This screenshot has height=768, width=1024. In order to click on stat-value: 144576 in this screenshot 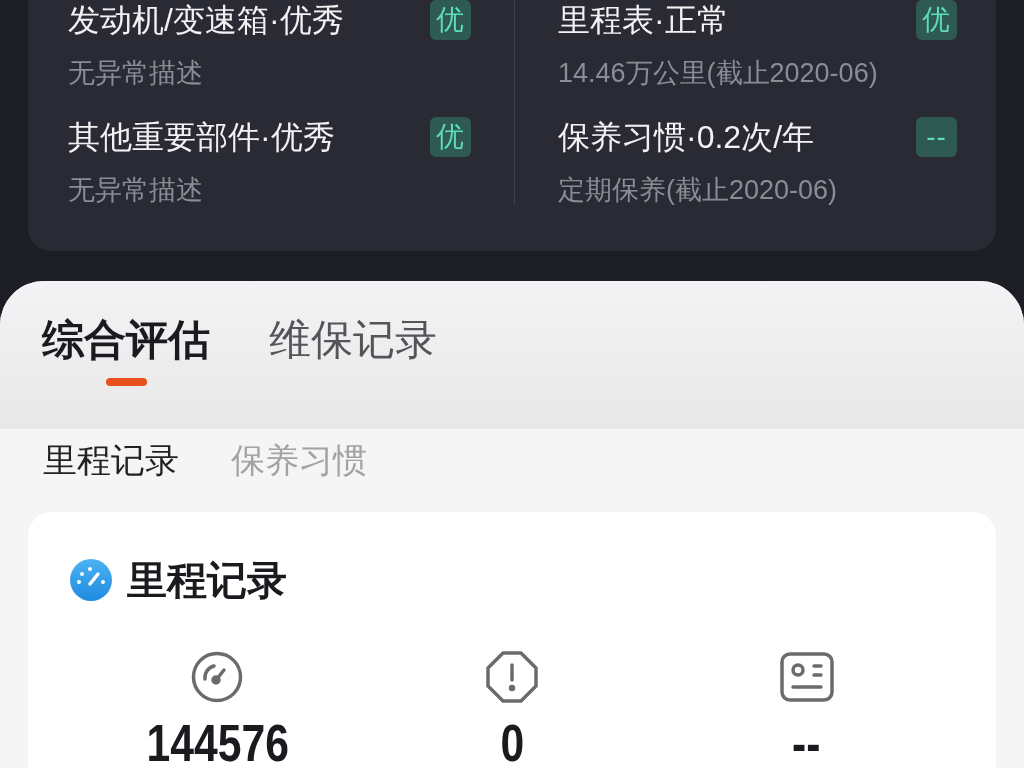, I will do `click(217, 743)`.